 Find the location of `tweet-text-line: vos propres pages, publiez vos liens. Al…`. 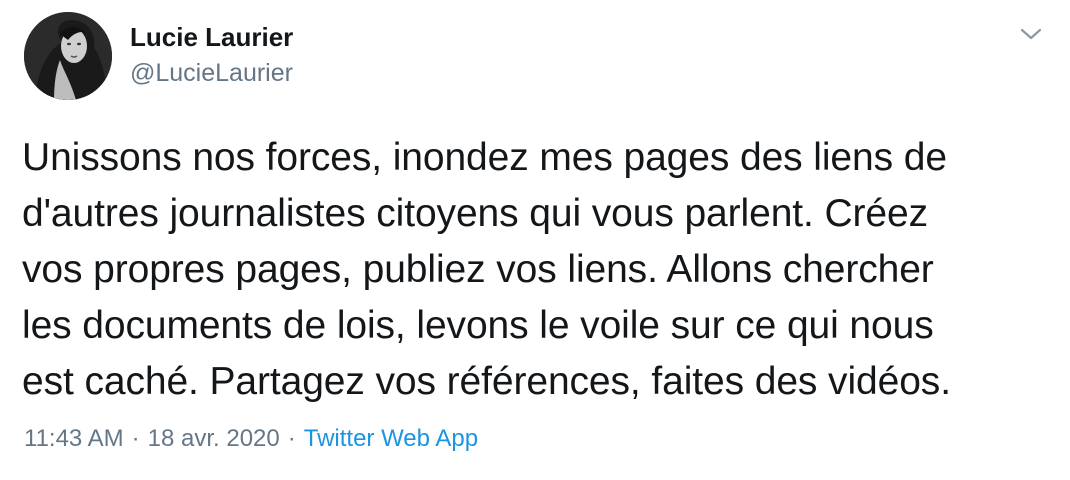

tweet-text-line: vos propres pages, publiez vos liens. Al… is located at coordinates (478, 269).